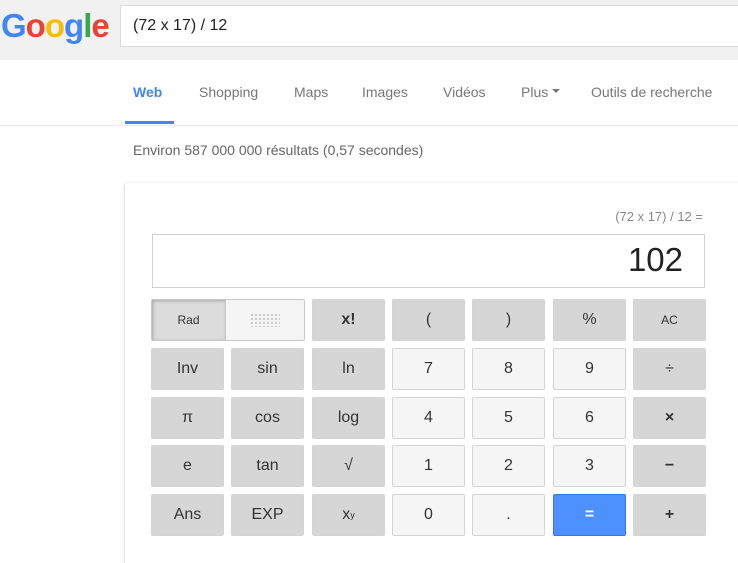  What do you see at coordinates (267, 418) in the screenshot?
I see `cos-button: cos` at bounding box center [267, 418].